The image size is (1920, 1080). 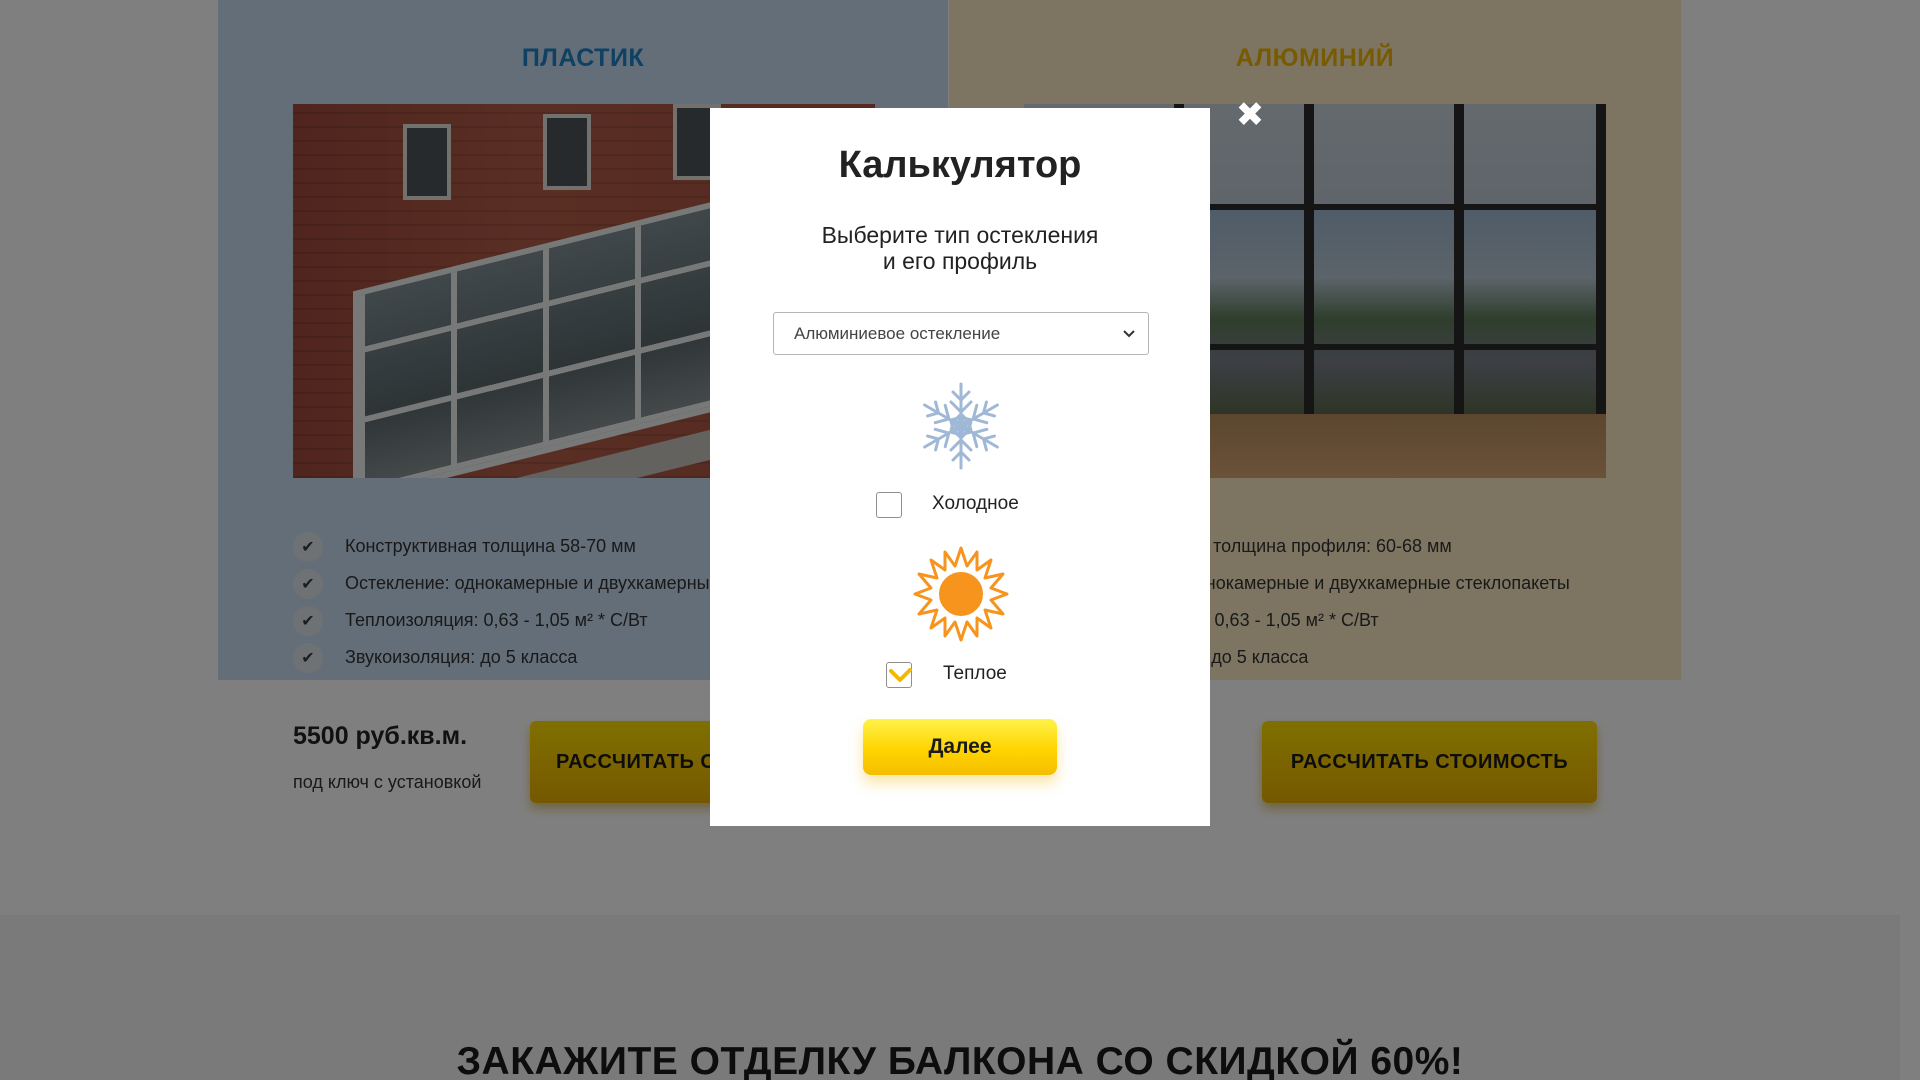 I want to click on chevron-down-icon, so click(x=1129, y=334).